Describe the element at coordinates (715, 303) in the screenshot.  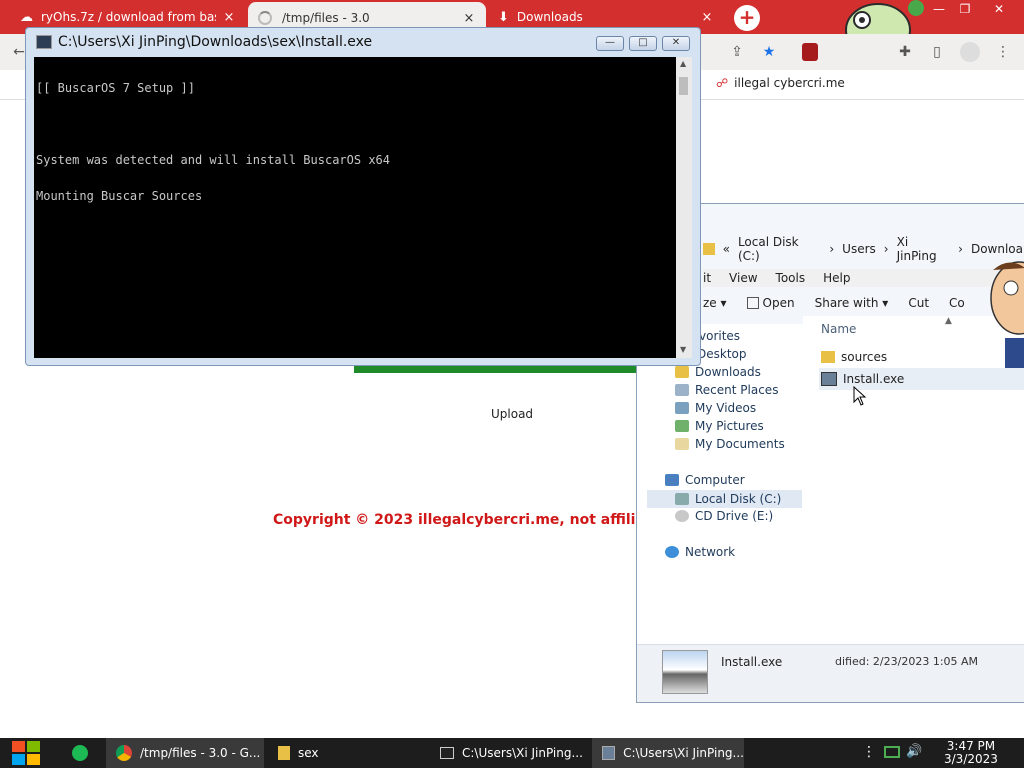
I see `organize-button: ze ▾` at that location.